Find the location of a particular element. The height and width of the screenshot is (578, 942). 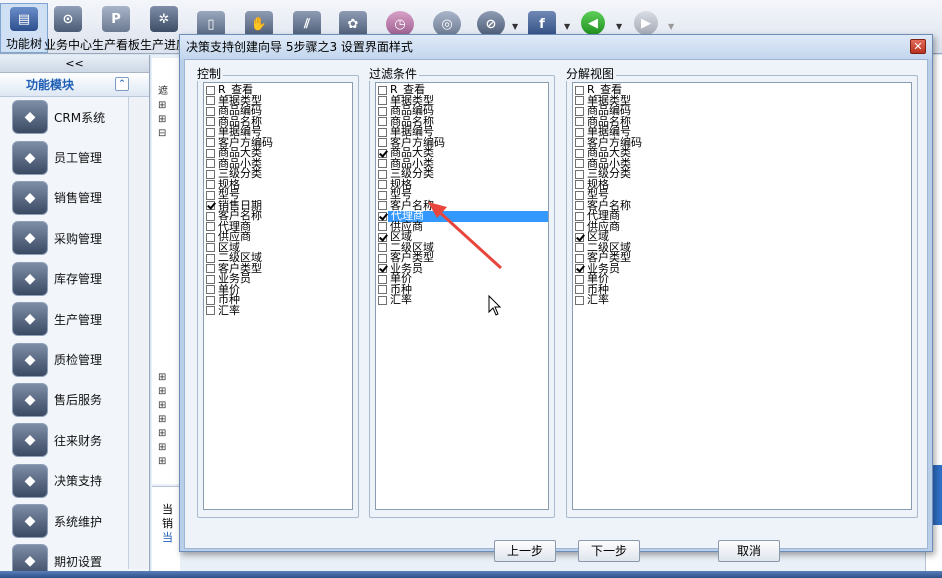

module-item: ◆ 销售管理 is located at coordinates (74, 198).